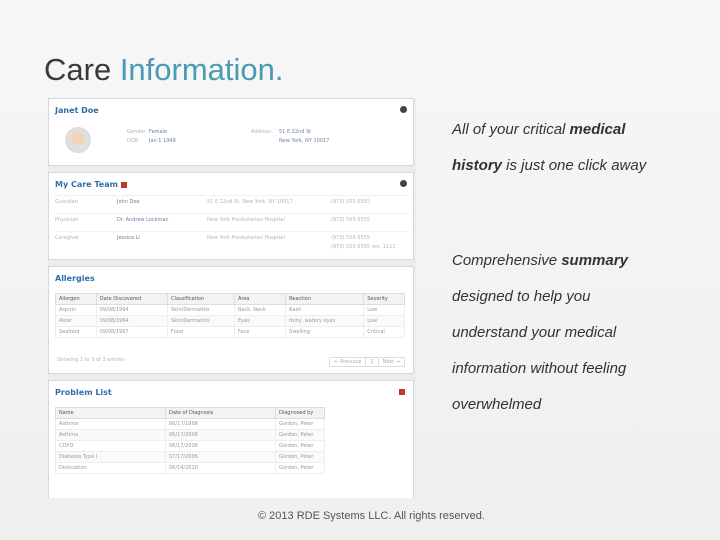 This screenshot has height=540, width=720. What do you see at coordinates (201, 332) in the screenshot?
I see `cell: Food` at bounding box center [201, 332].